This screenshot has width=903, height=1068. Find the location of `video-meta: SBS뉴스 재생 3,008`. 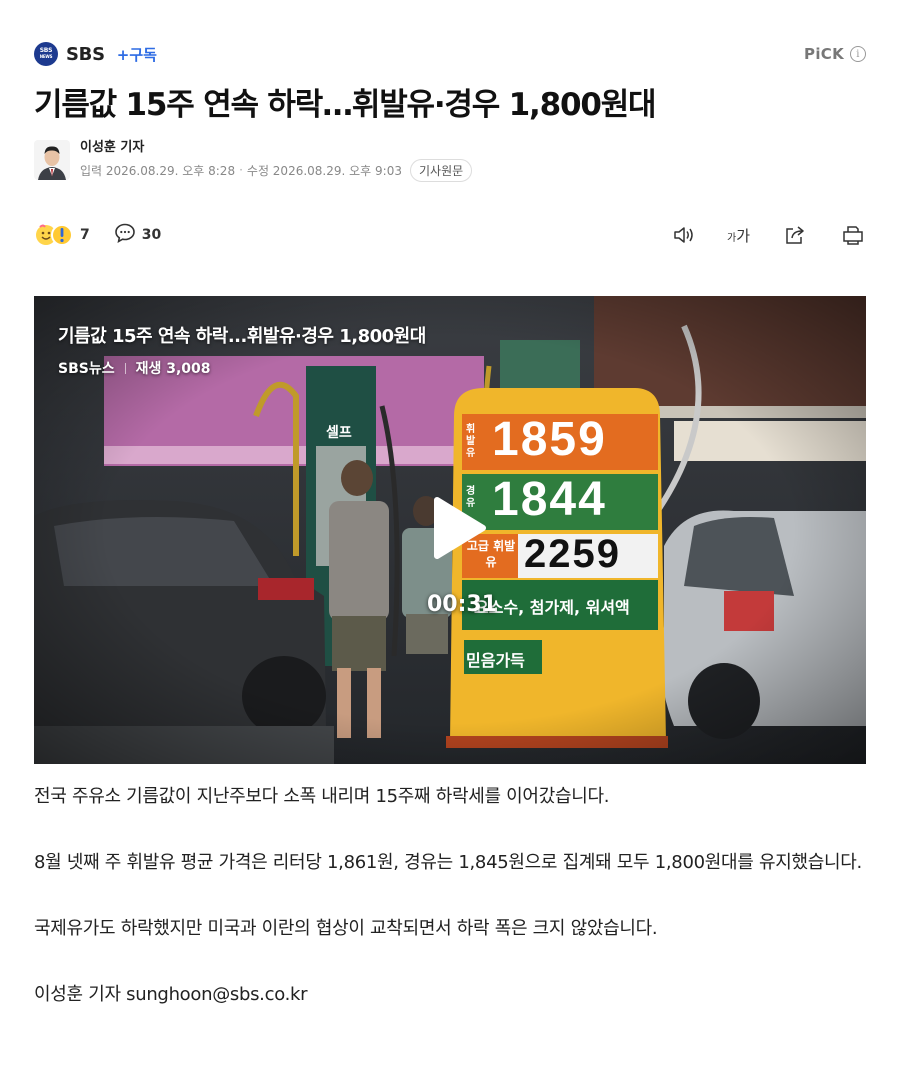

video-meta: SBS뉴스 재생 3,008 is located at coordinates (134, 368).